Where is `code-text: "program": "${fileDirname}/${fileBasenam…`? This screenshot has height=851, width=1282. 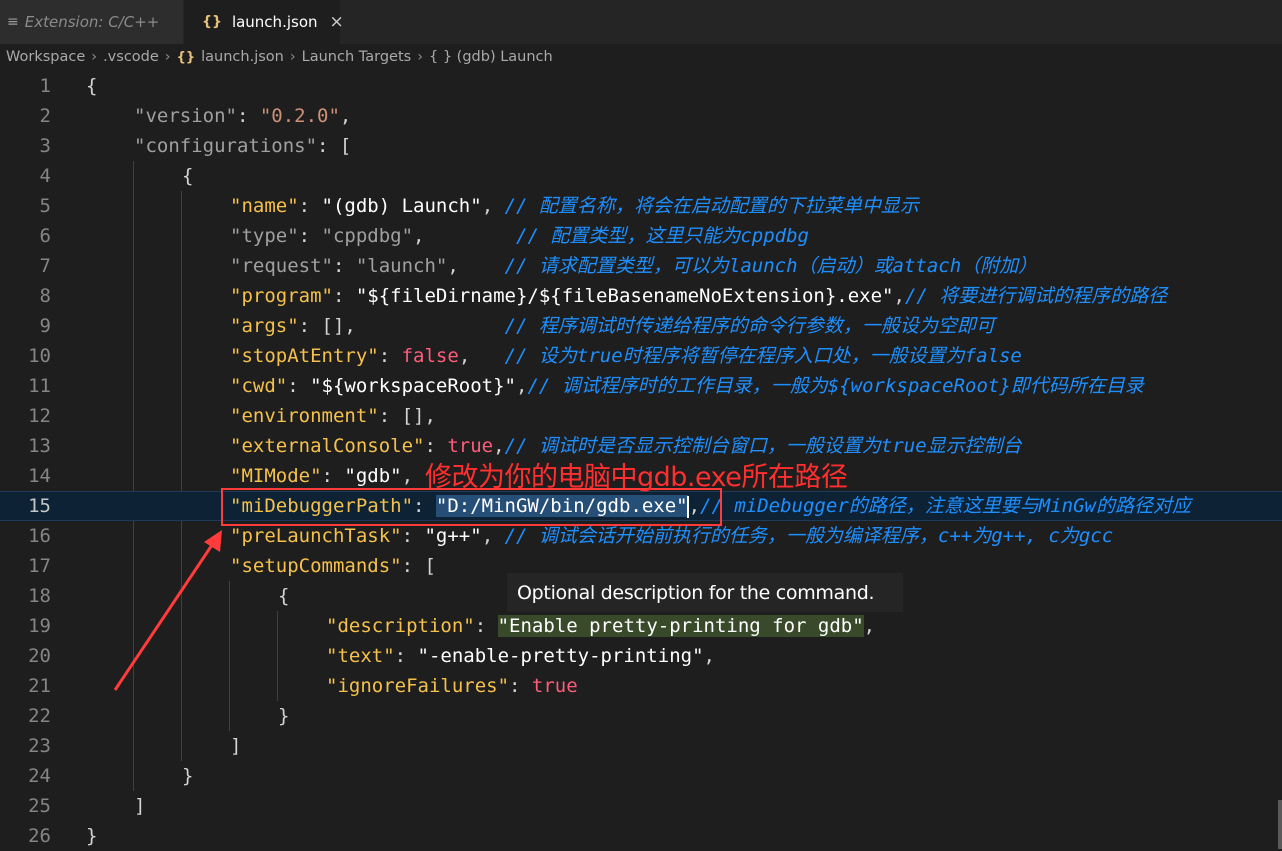 code-text: "program": "${fileDirname}/${fileBasenam… is located at coordinates (699, 296).